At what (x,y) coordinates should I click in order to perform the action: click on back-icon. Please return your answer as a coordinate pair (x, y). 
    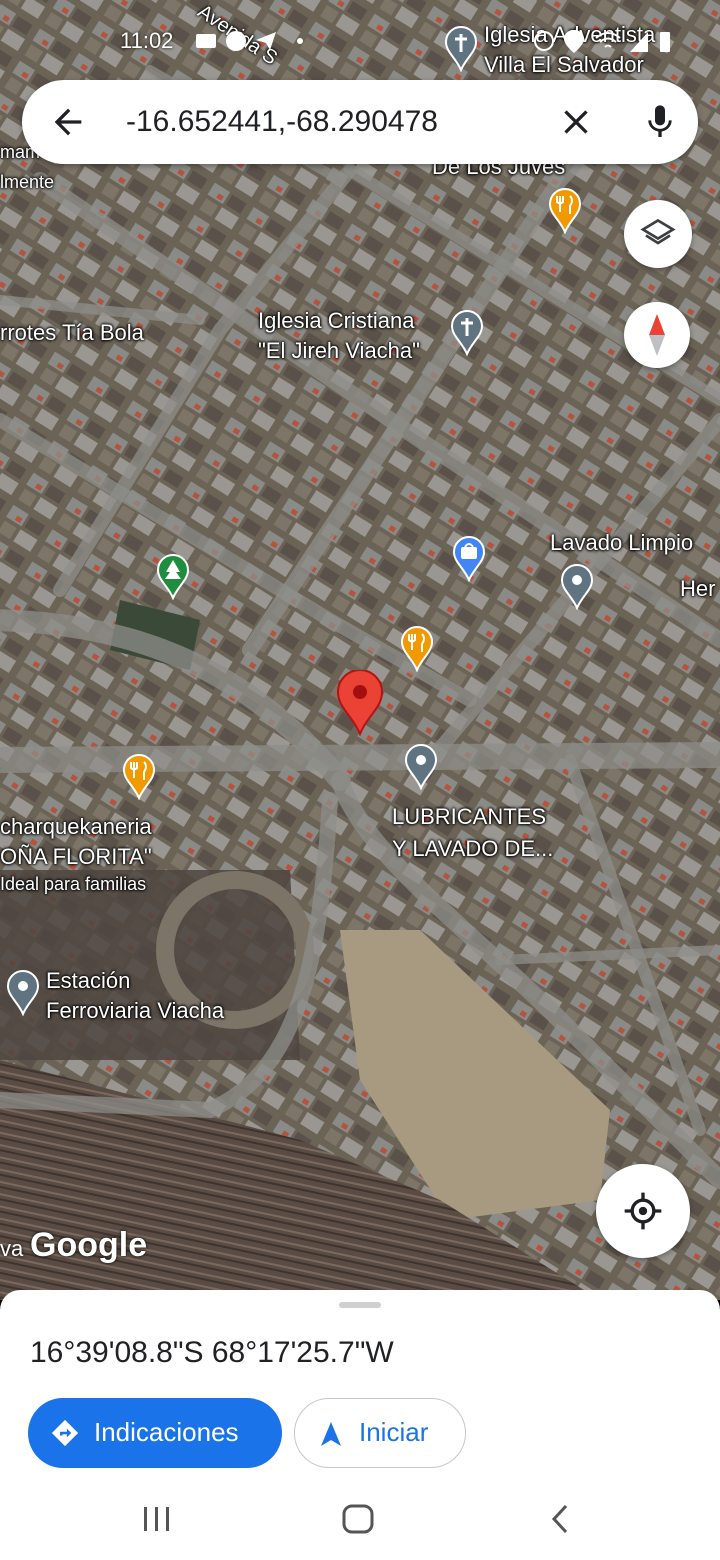
    Looking at the image, I should click on (560, 1519).